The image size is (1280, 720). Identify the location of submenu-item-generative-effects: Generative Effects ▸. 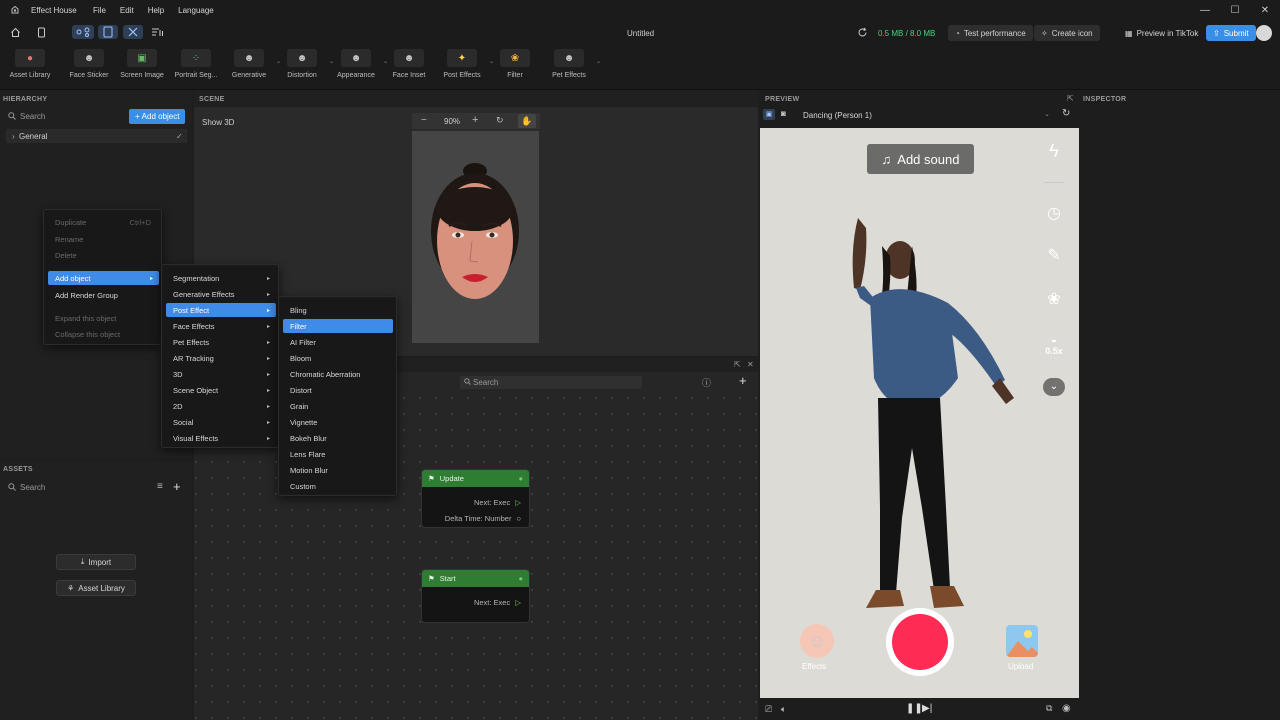
(221, 294).